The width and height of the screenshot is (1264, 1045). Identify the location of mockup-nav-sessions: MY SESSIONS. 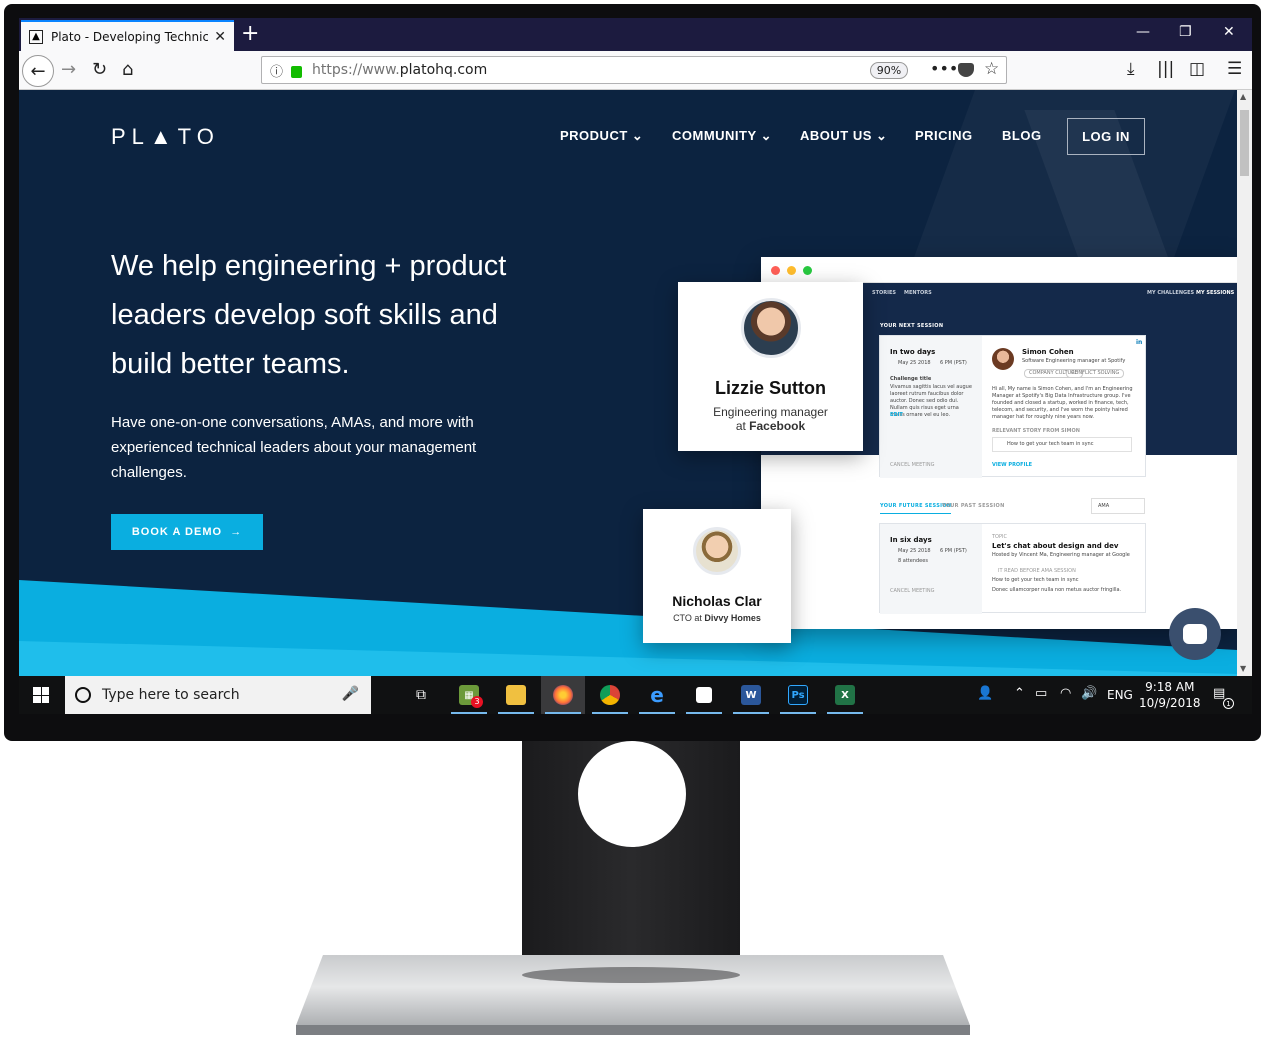
(1215, 293).